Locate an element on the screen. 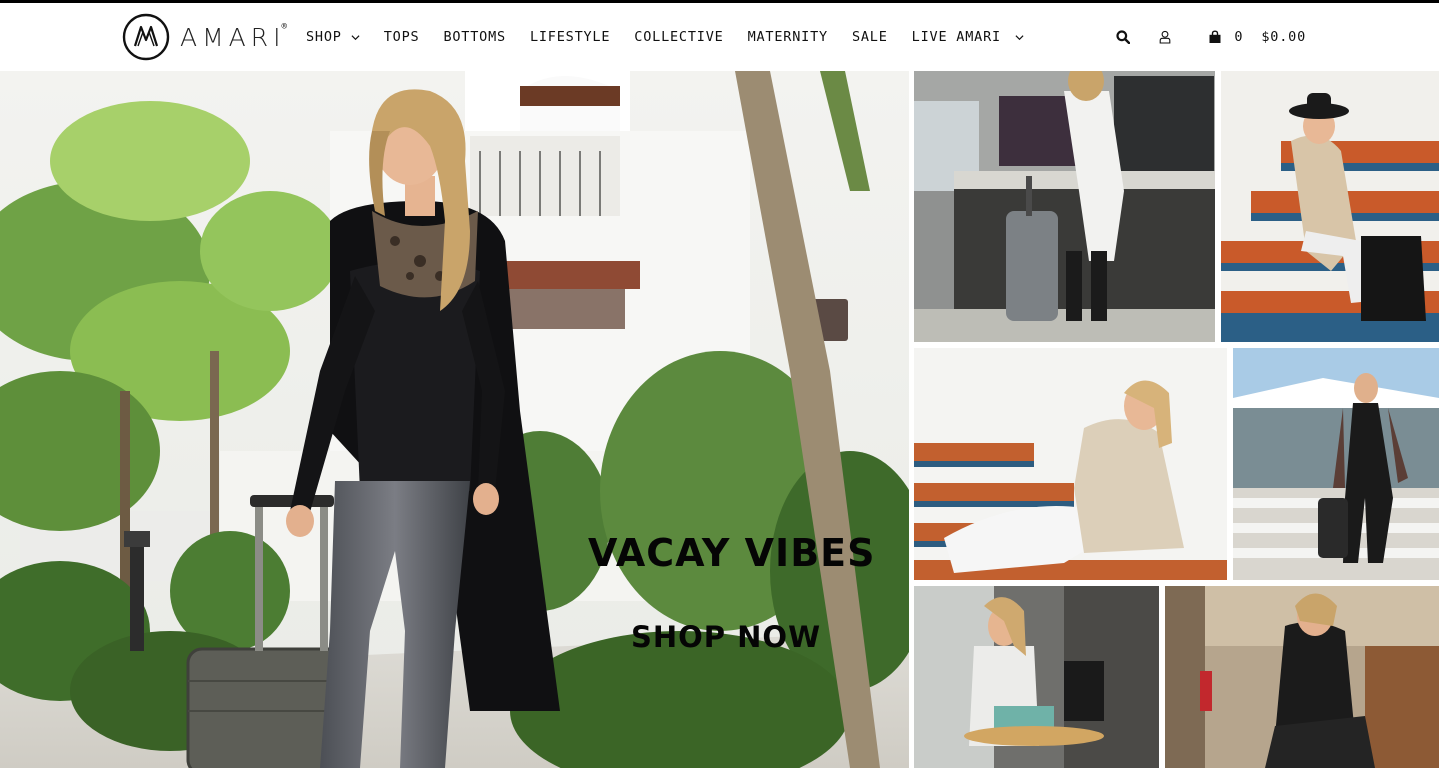 The height and width of the screenshot is (768, 1439). nav-item-label: SALE is located at coordinates (869, 37).